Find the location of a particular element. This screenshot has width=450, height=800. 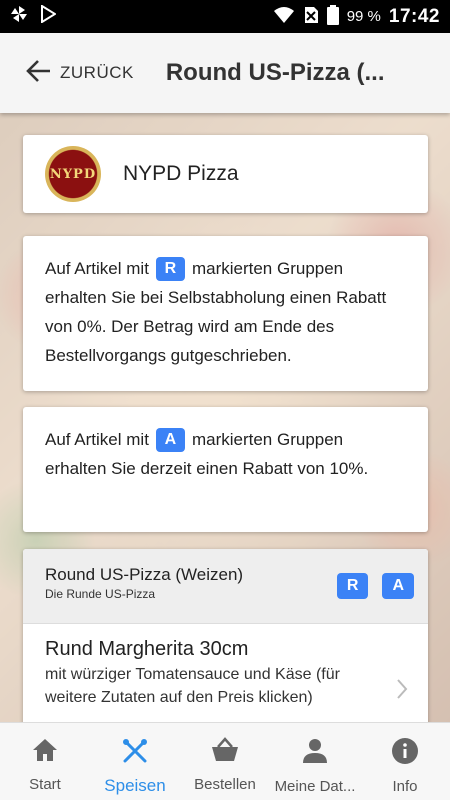

restaurant-name: NYPD Pizza is located at coordinates (181, 173).